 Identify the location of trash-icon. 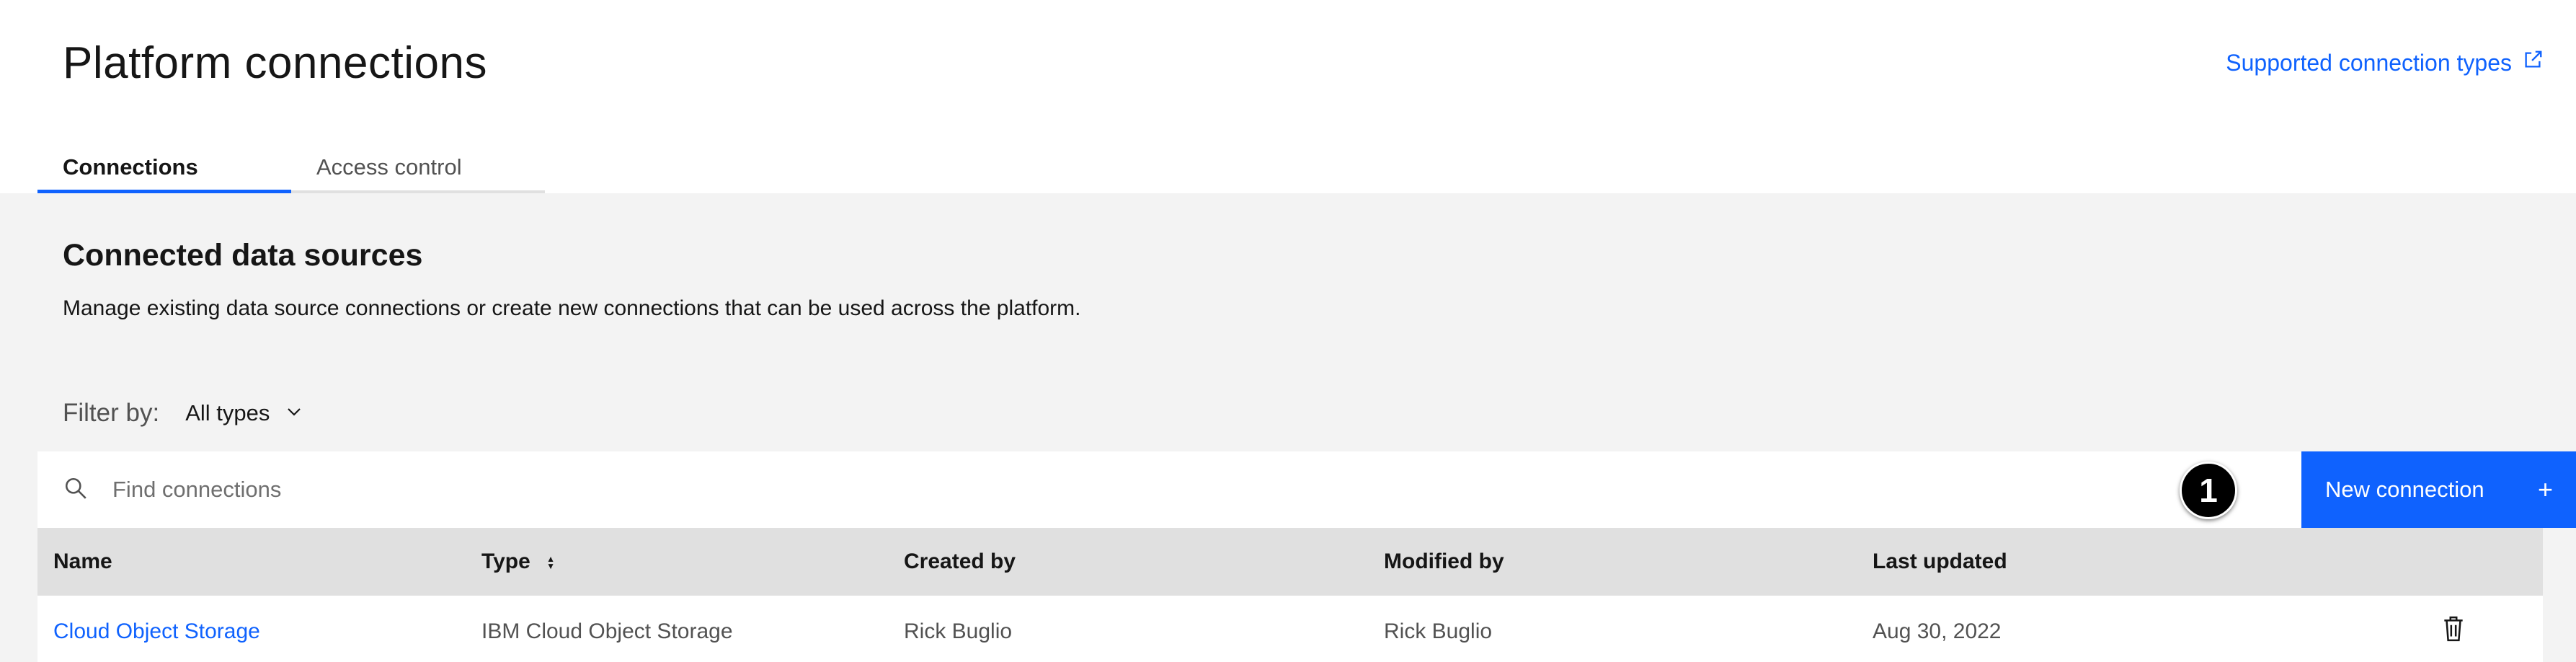
(2453, 632).